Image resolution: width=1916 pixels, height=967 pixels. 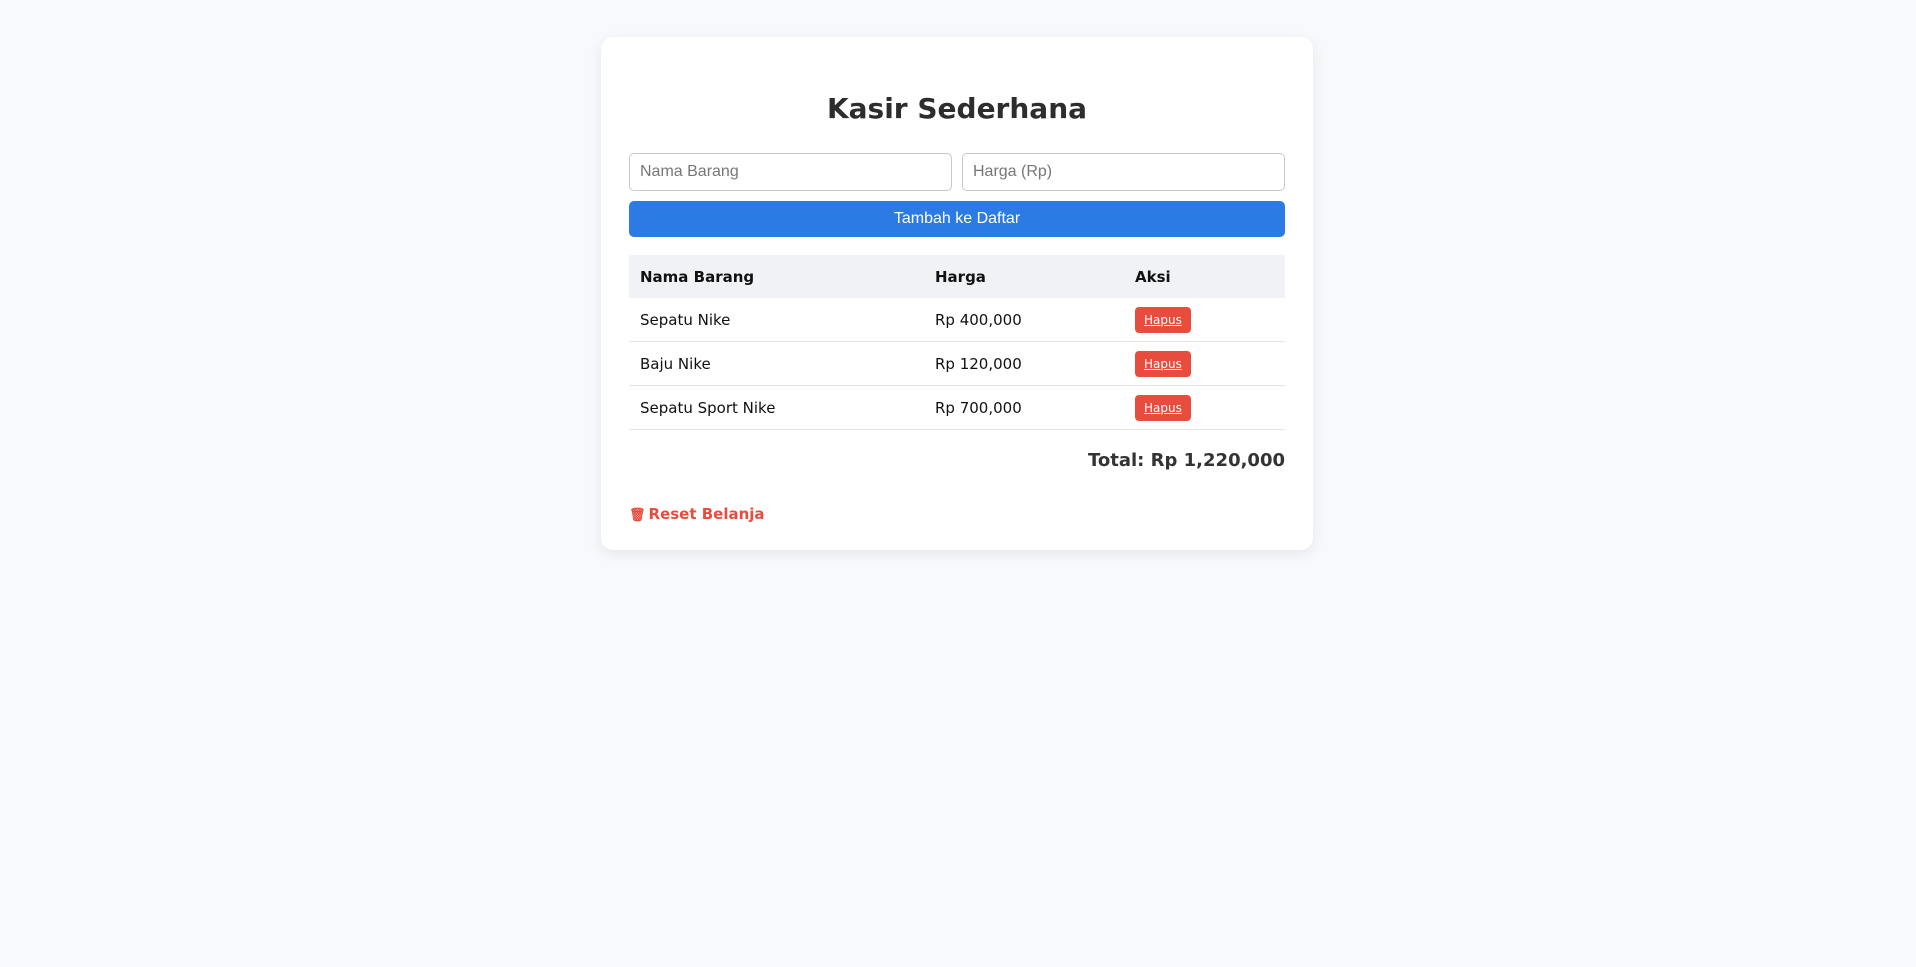 What do you see at coordinates (1024, 363) in the screenshot?
I see `row-item-price: Rp 120,000` at bounding box center [1024, 363].